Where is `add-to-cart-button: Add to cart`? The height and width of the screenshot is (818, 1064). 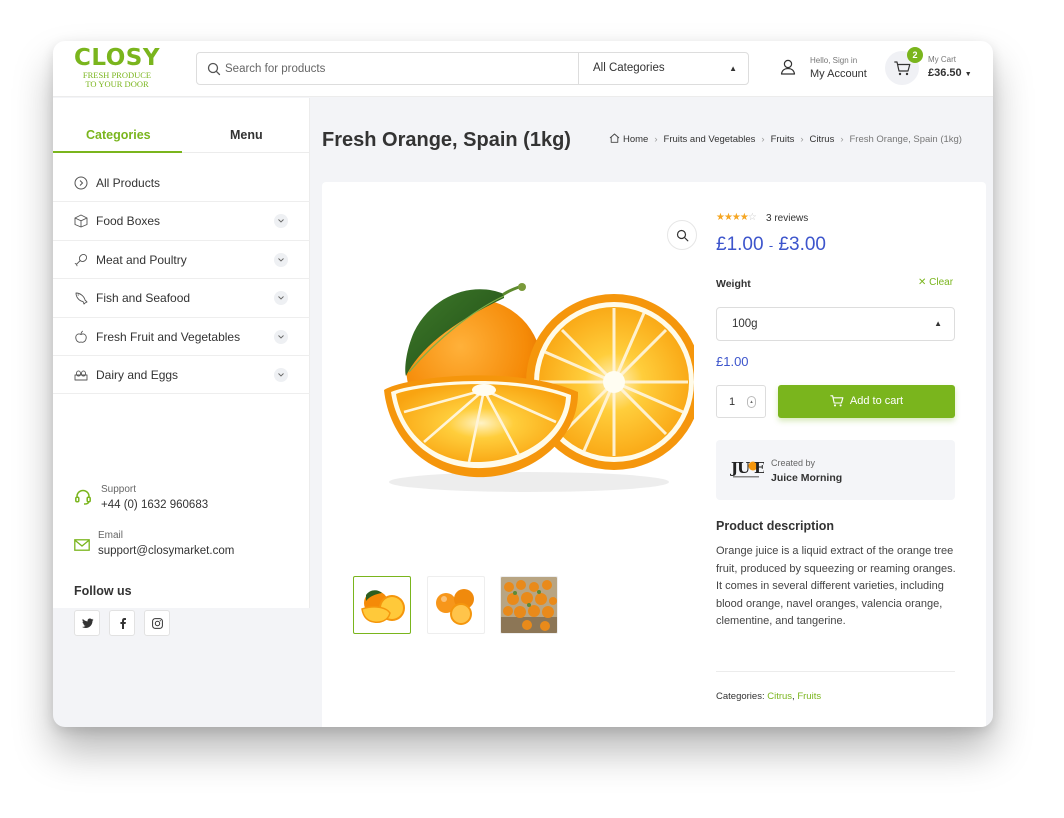 add-to-cart-button: Add to cart is located at coordinates (866, 401).